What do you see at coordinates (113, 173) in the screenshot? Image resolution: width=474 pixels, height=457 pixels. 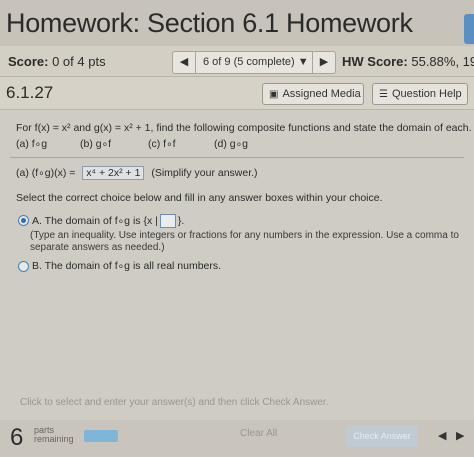 I see `answer-box: x⁴ + 2x² + 1` at bounding box center [113, 173].